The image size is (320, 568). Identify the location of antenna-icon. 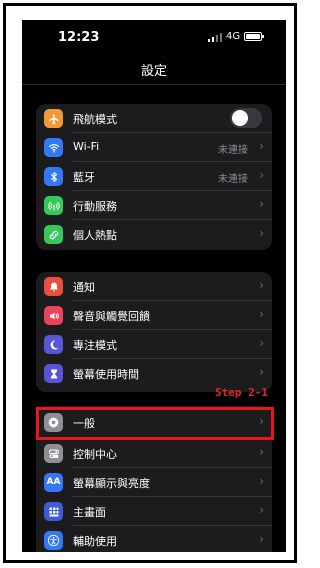
(53, 205).